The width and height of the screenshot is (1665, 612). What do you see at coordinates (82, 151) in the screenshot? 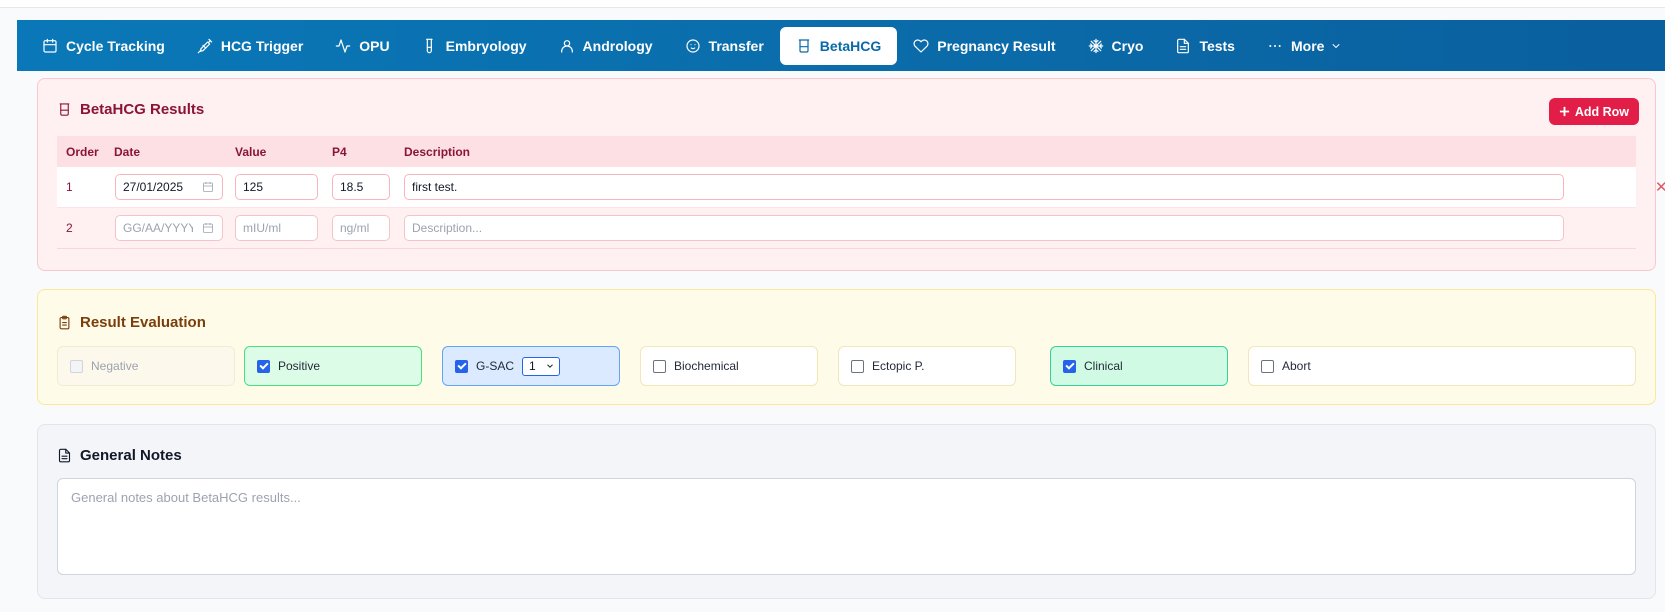
I see `column-header-order: Order` at bounding box center [82, 151].